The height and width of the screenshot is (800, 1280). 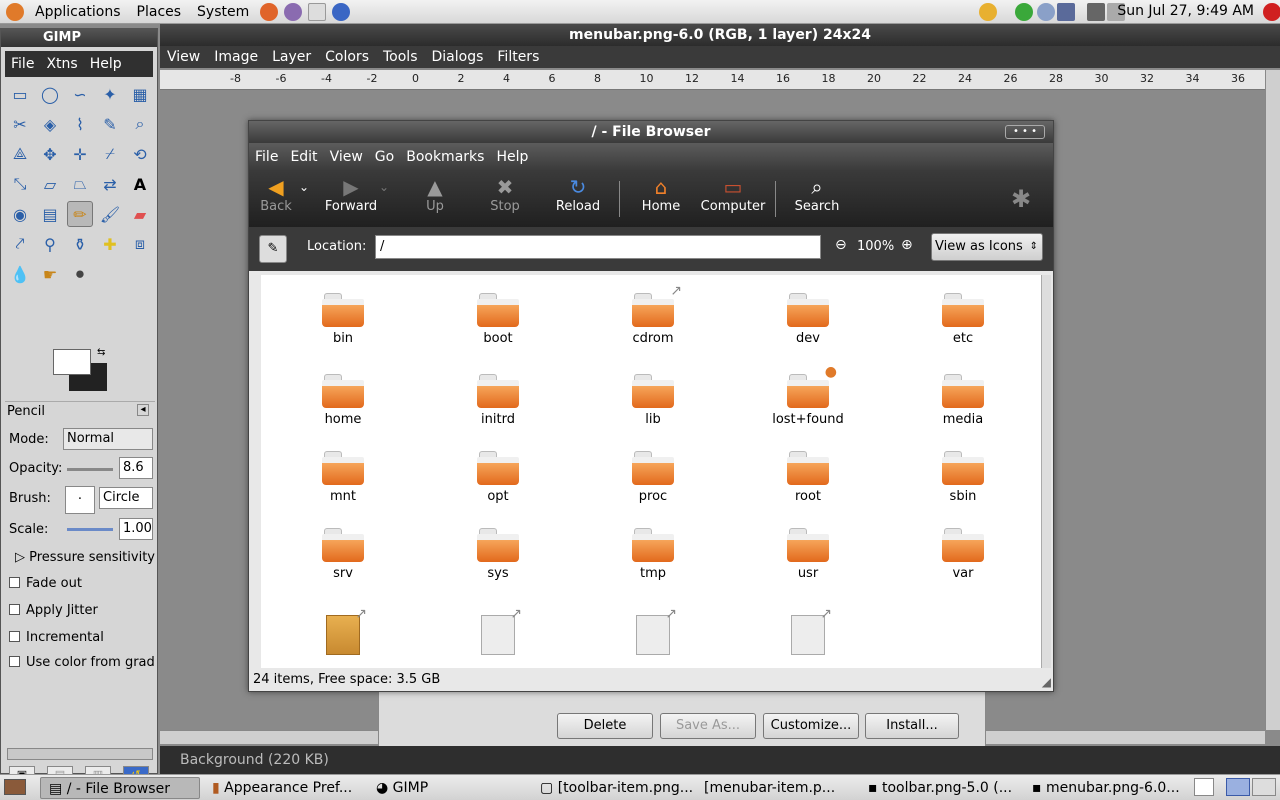 What do you see at coordinates (448, 788) in the screenshot?
I see `task-gimp: ◕ GIMP` at bounding box center [448, 788].